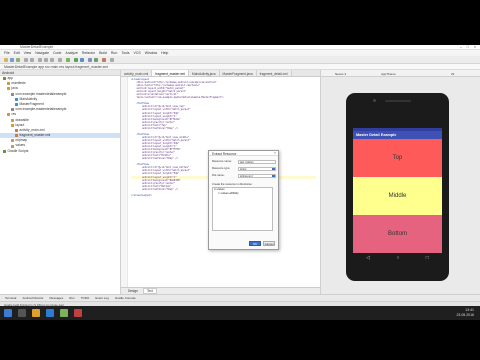  Describe the element at coordinates (275, 153) in the screenshot. I see `dialog-close-icon: ×` at that location.